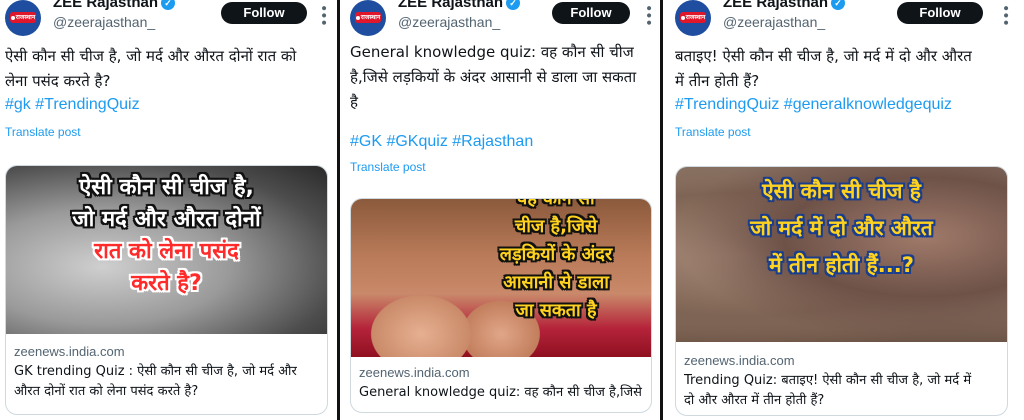 Image resolution: width=1024 pixels, height=420 pixels. What do you see at coordinates (441, 142) in the screenshot?
I see `hashtags: #GK #GKquiz #Rajasthan` at bounding box center [441, 142].